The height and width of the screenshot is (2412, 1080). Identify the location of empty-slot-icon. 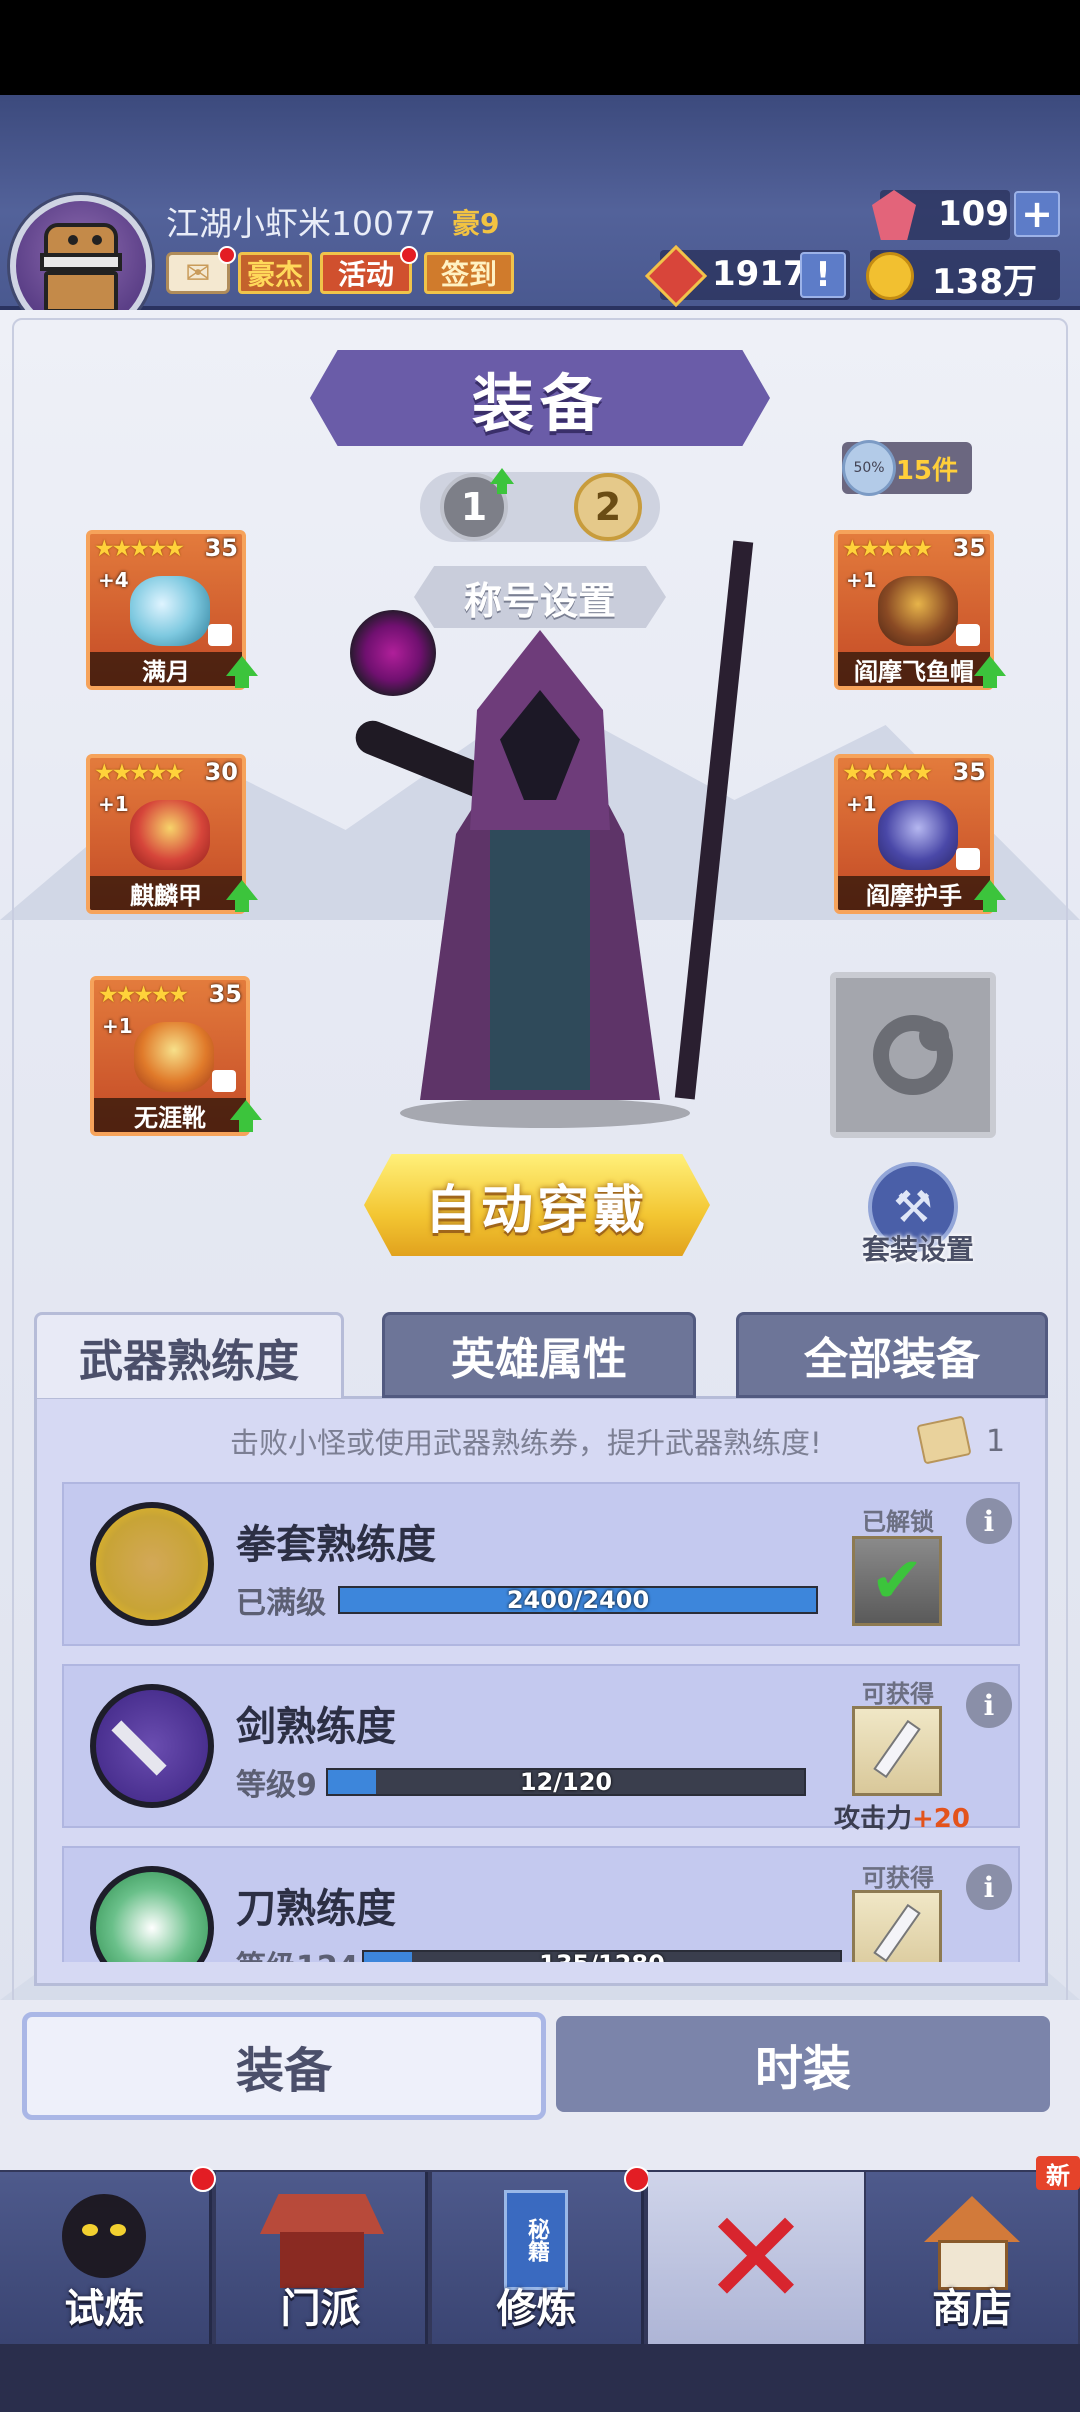
(913, 1055).